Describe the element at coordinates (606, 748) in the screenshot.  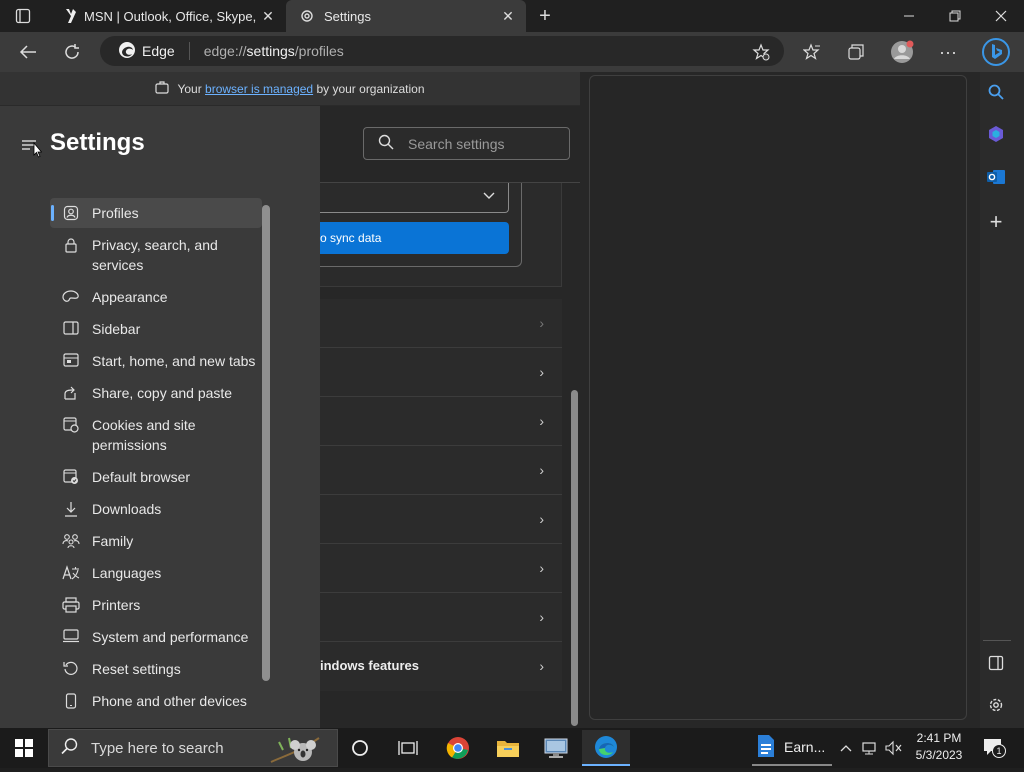
I see `edge-taskbar-icon` at that location.